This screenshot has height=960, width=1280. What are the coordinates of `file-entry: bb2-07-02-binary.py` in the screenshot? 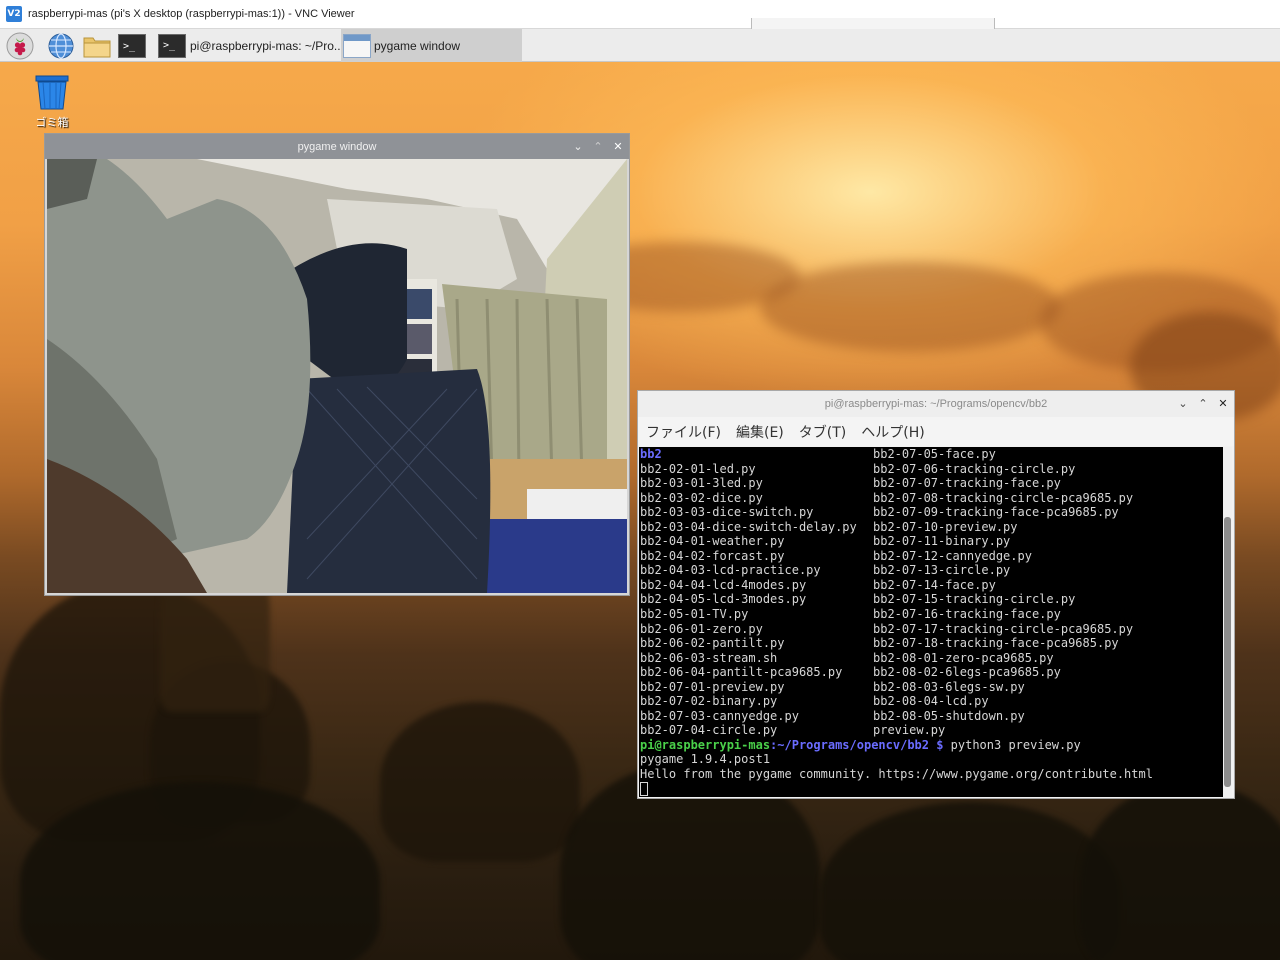 It's located at (709, 701).